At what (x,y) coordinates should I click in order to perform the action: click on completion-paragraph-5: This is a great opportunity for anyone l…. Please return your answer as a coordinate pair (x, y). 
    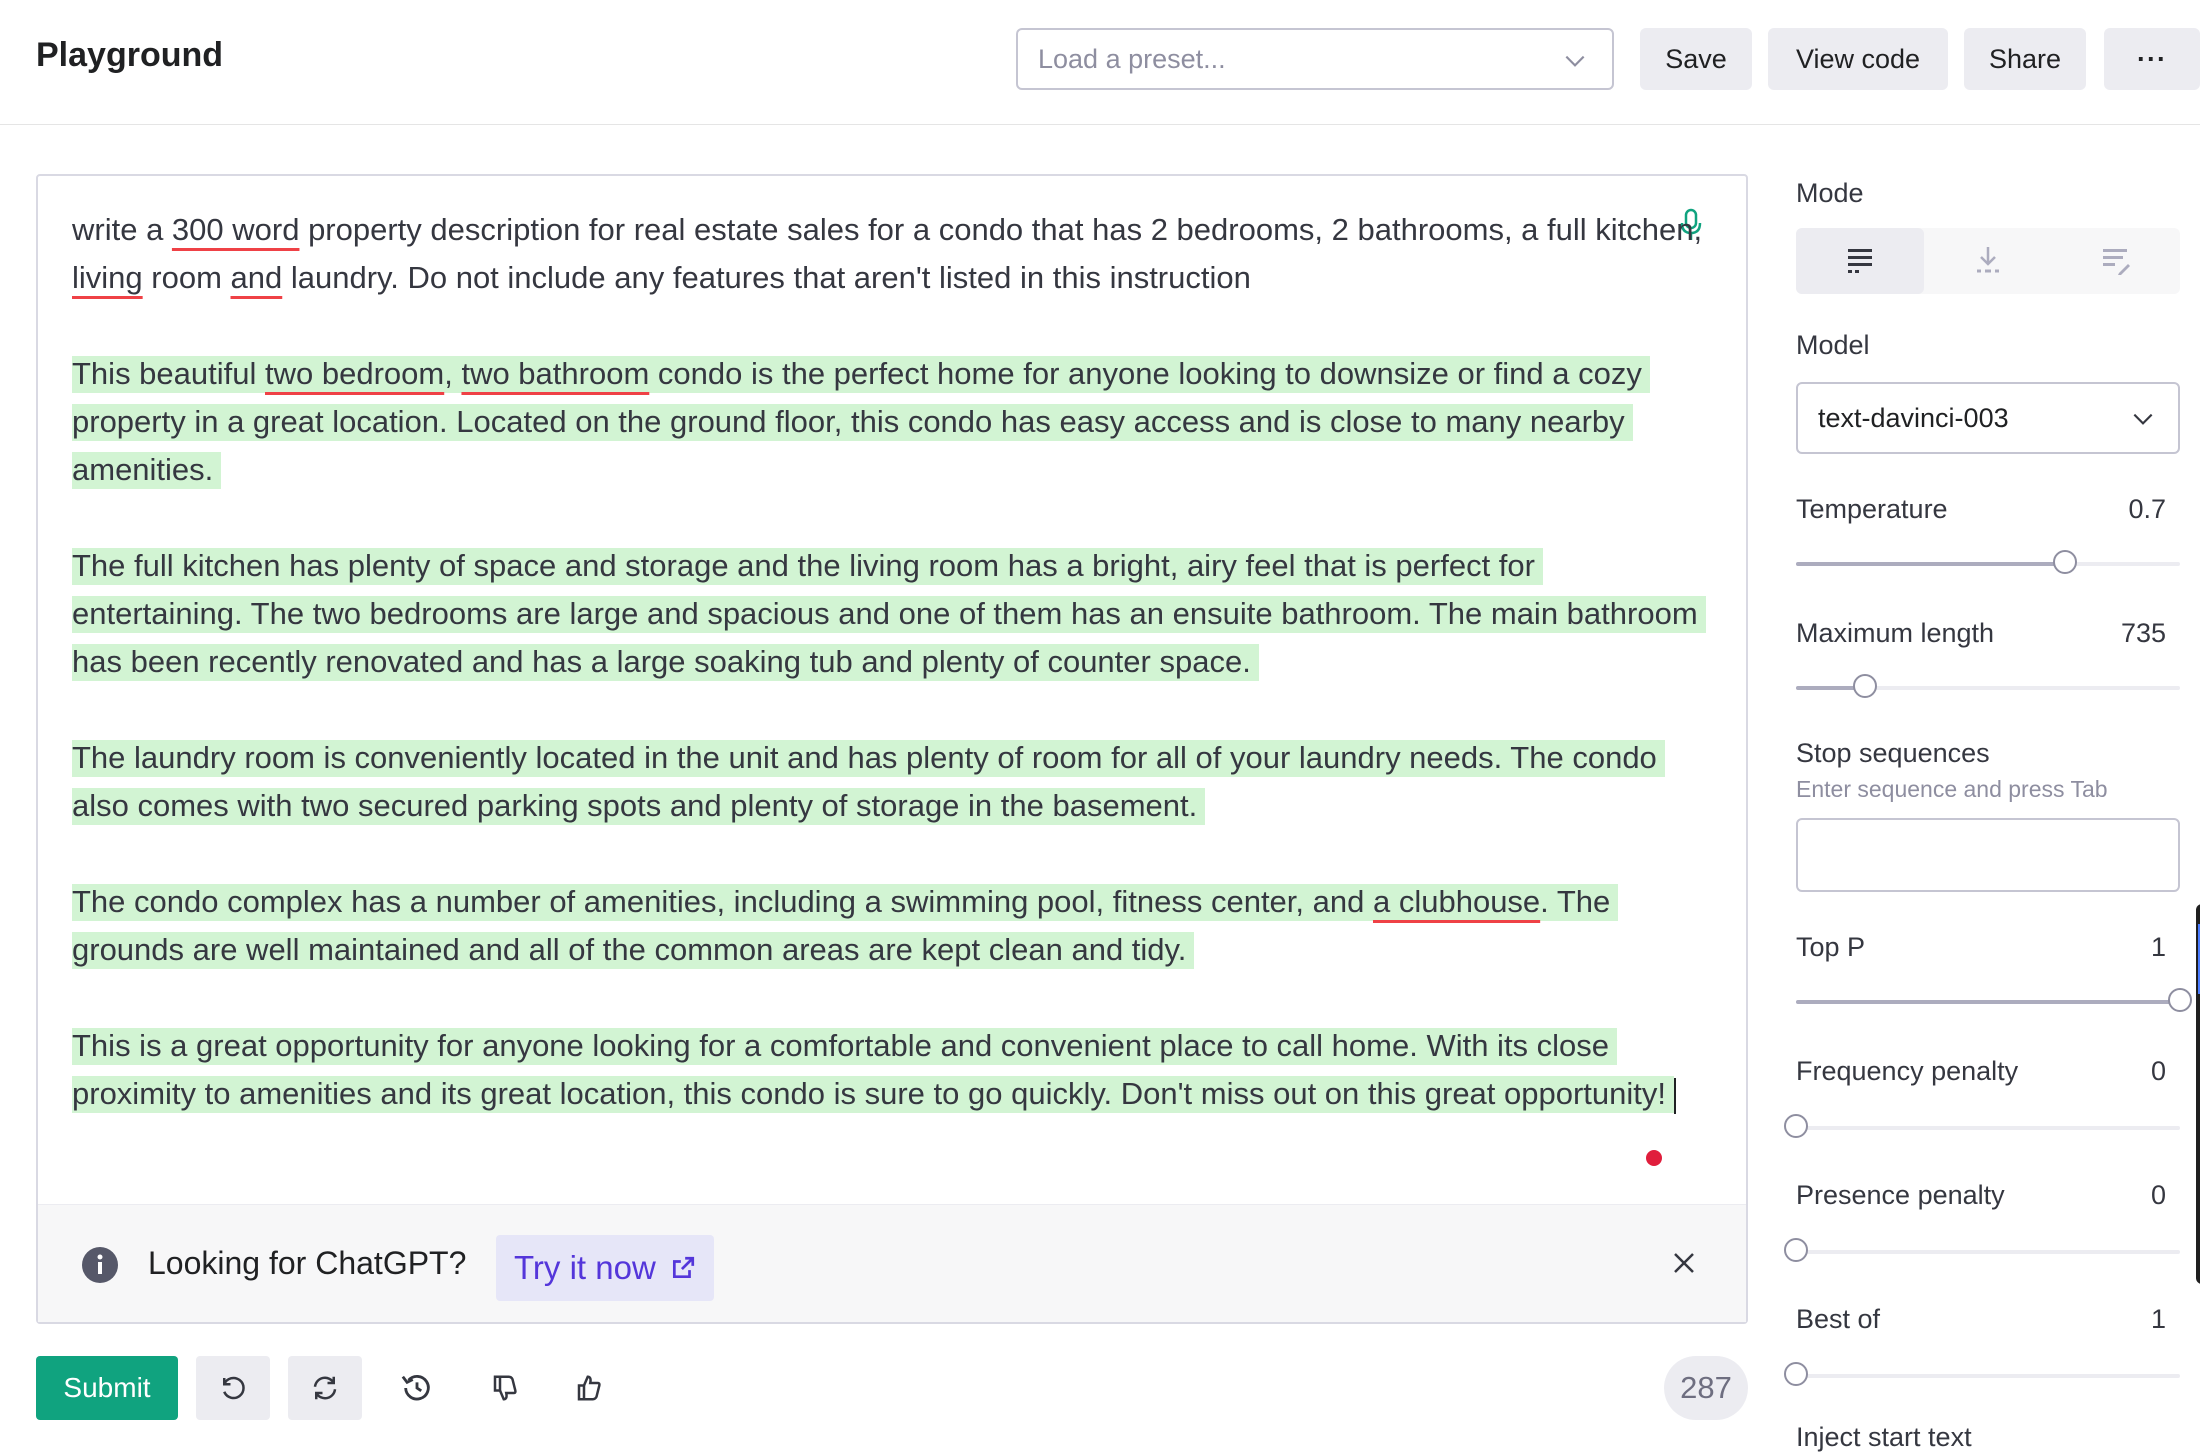
    Looking at the image, I should click on (892, 1070).